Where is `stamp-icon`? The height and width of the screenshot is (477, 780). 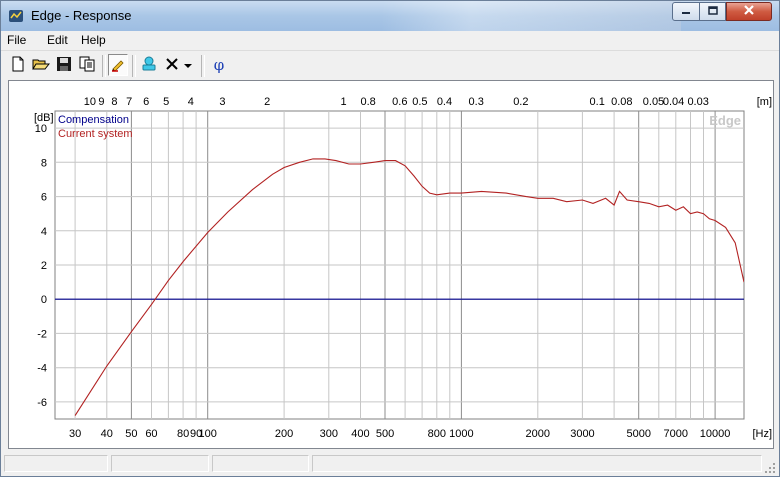 stamp-icon is located at coordinates (149, 65).